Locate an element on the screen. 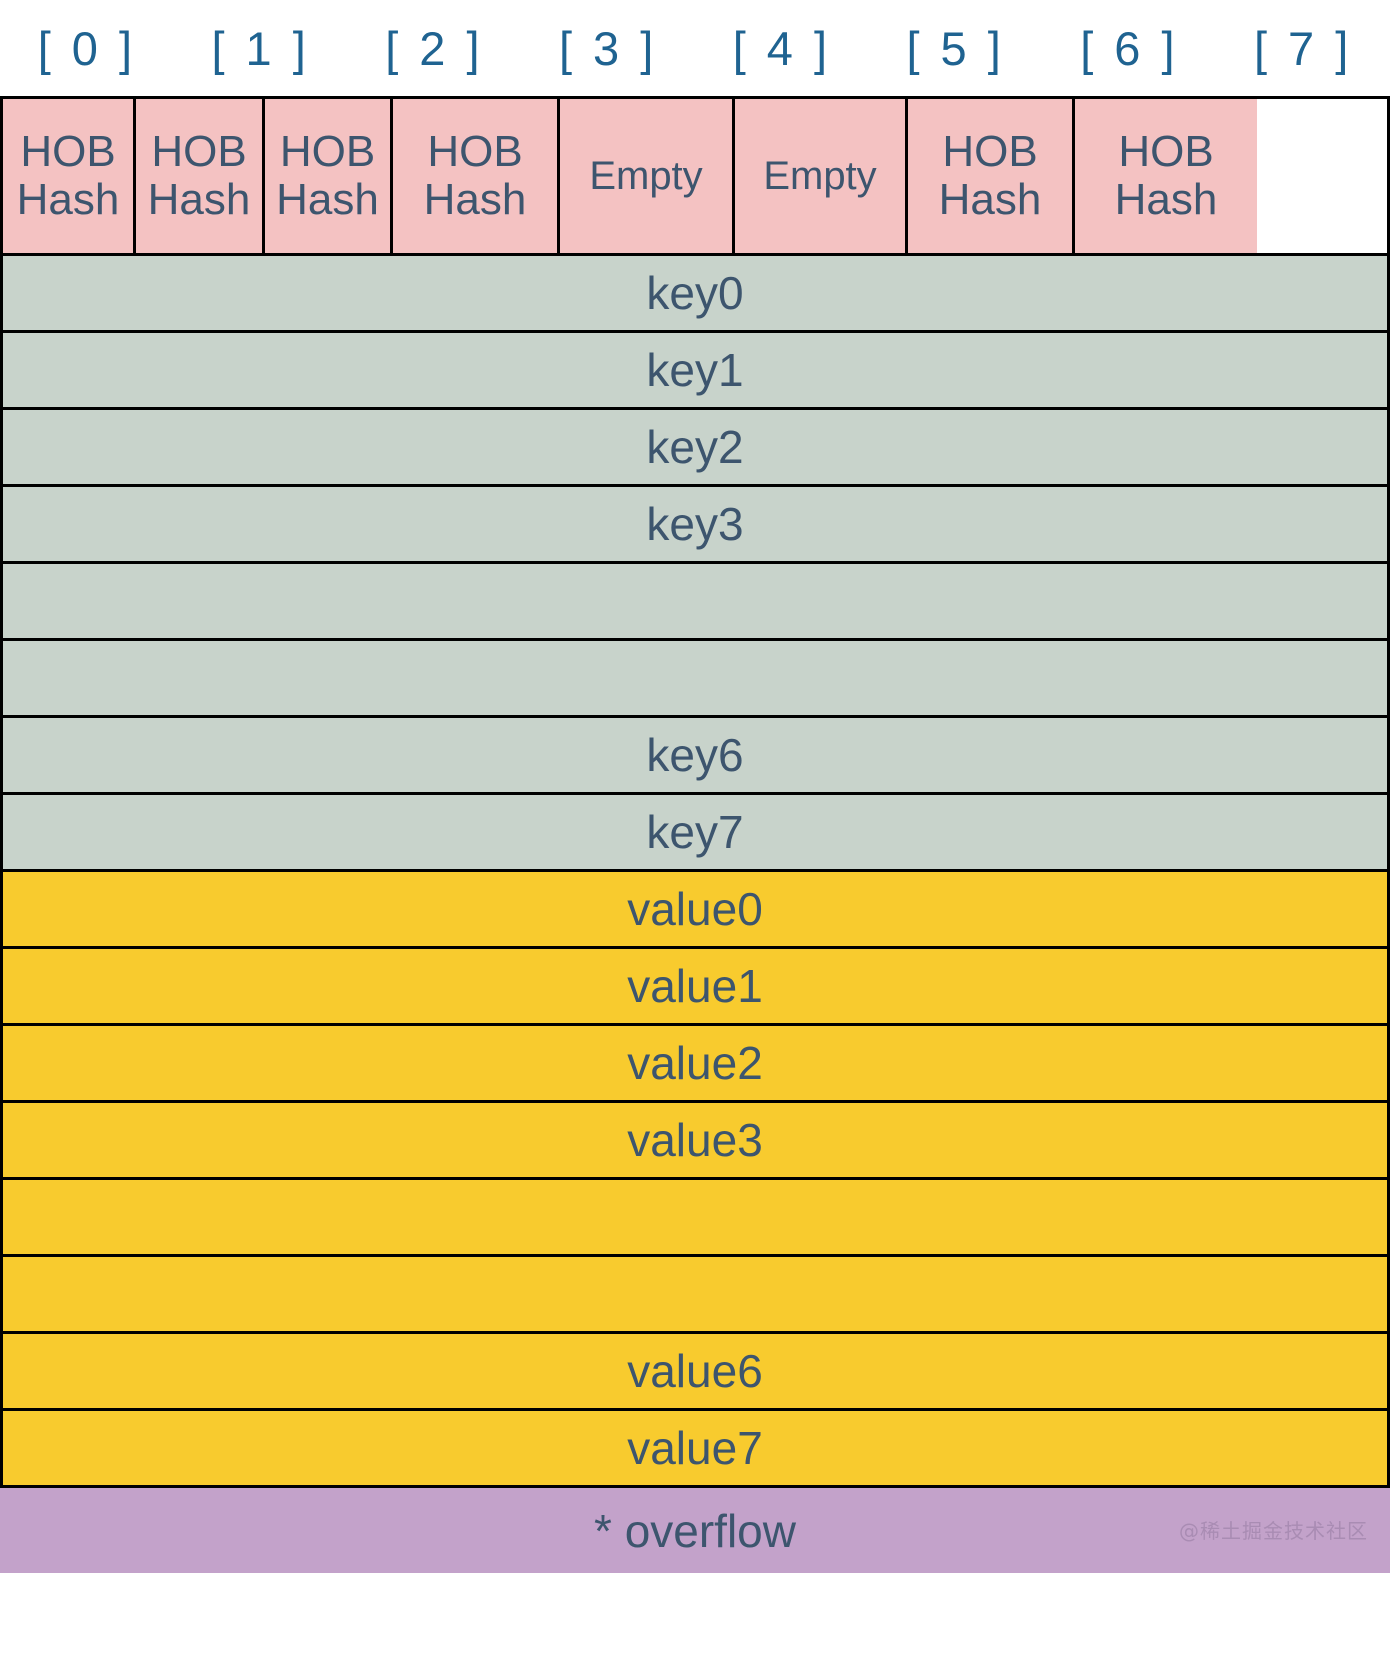 This screenshot has width=1390, height=1668. value-row-7-label: value7 is located at coordinates (695, 1448).